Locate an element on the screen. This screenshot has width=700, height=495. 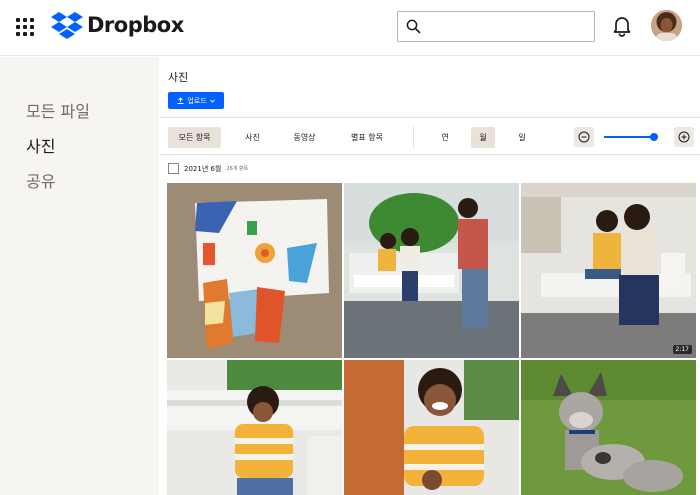
dropbox-logo: Dropbox is located at coordinates (117, 25).